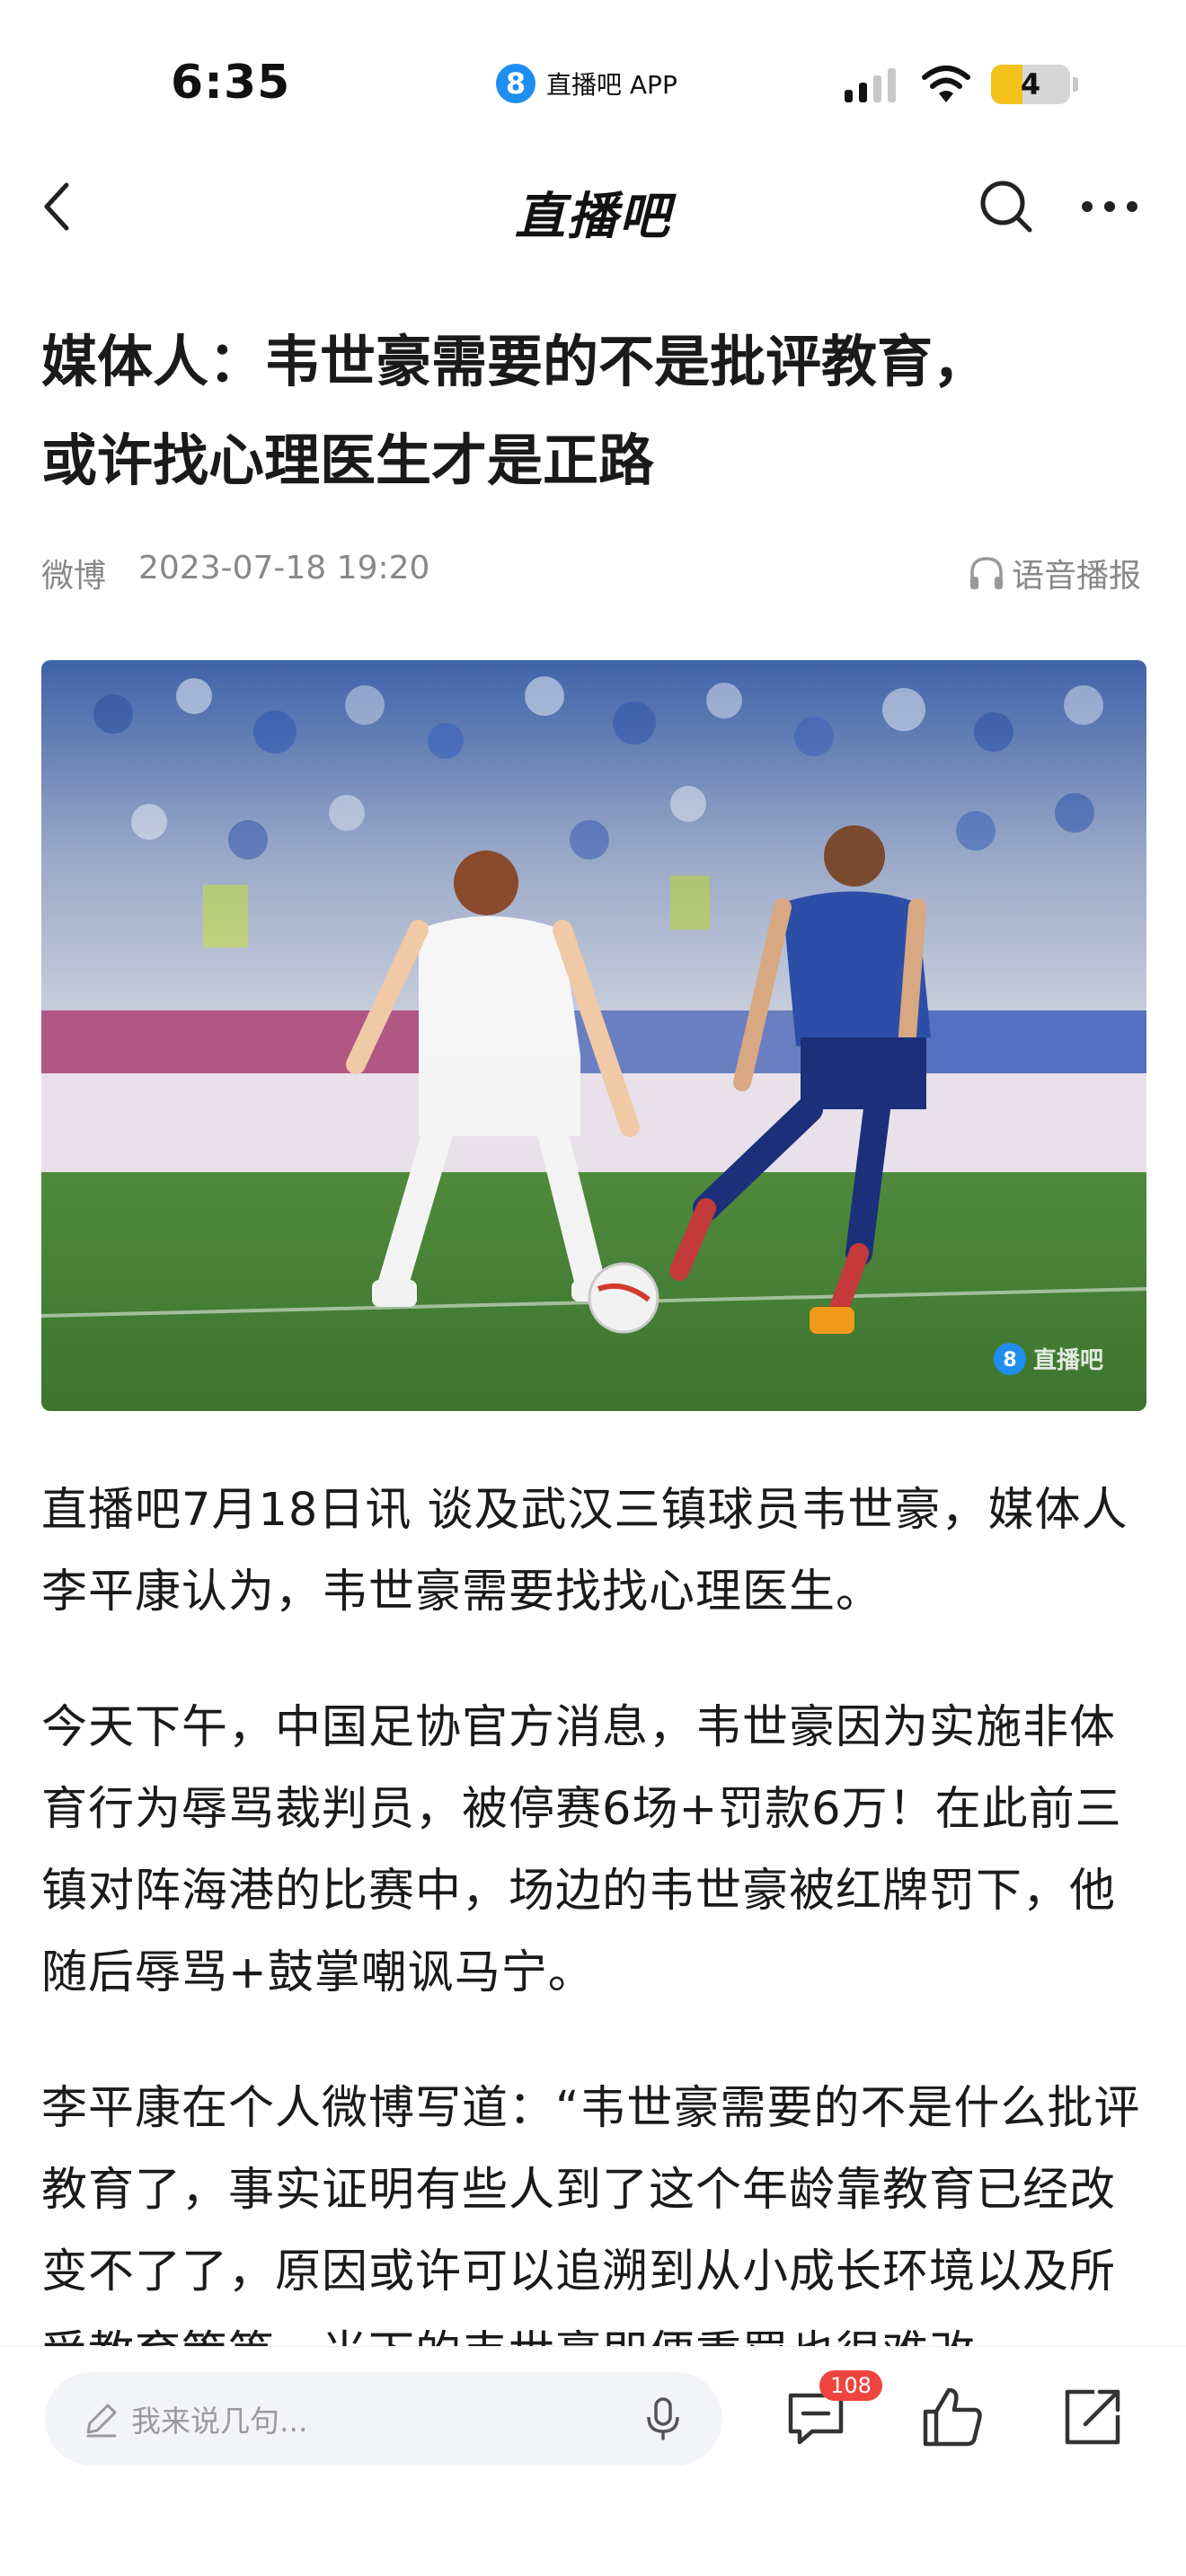 The width and height of the screenshot is (1186, 2576). I want to click on thumbs-up-icon, so click(952, 2417).